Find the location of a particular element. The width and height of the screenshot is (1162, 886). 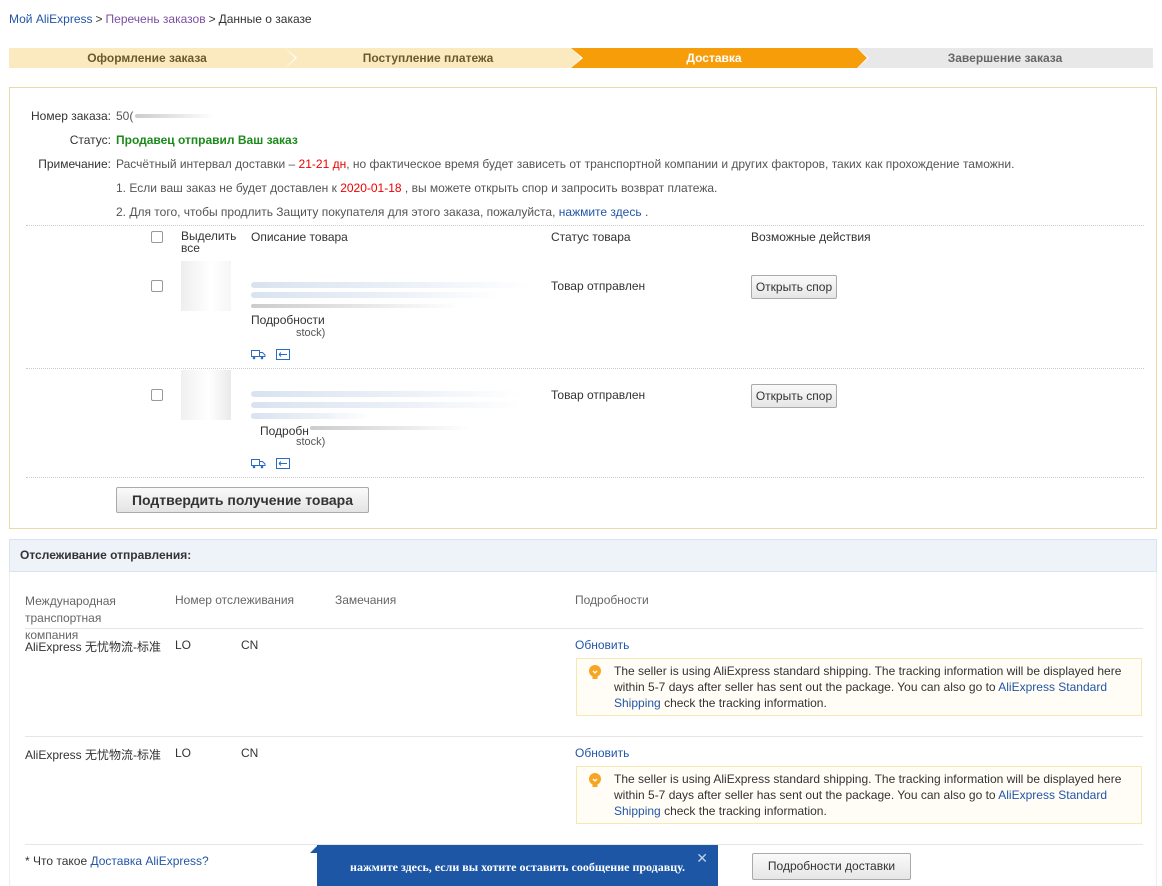

what-is-aliexpress-shipping-link: Доставка AliExpress? is located at coordinates (149, 861).